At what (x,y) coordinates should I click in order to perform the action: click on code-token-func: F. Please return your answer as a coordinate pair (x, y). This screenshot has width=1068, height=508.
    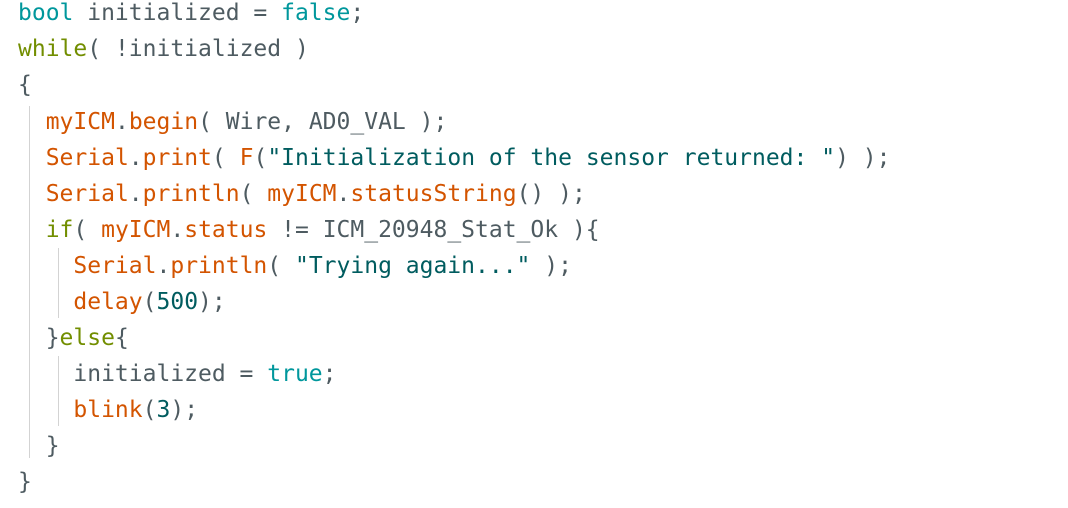
    Looking at the image, I should click on (246, 158).